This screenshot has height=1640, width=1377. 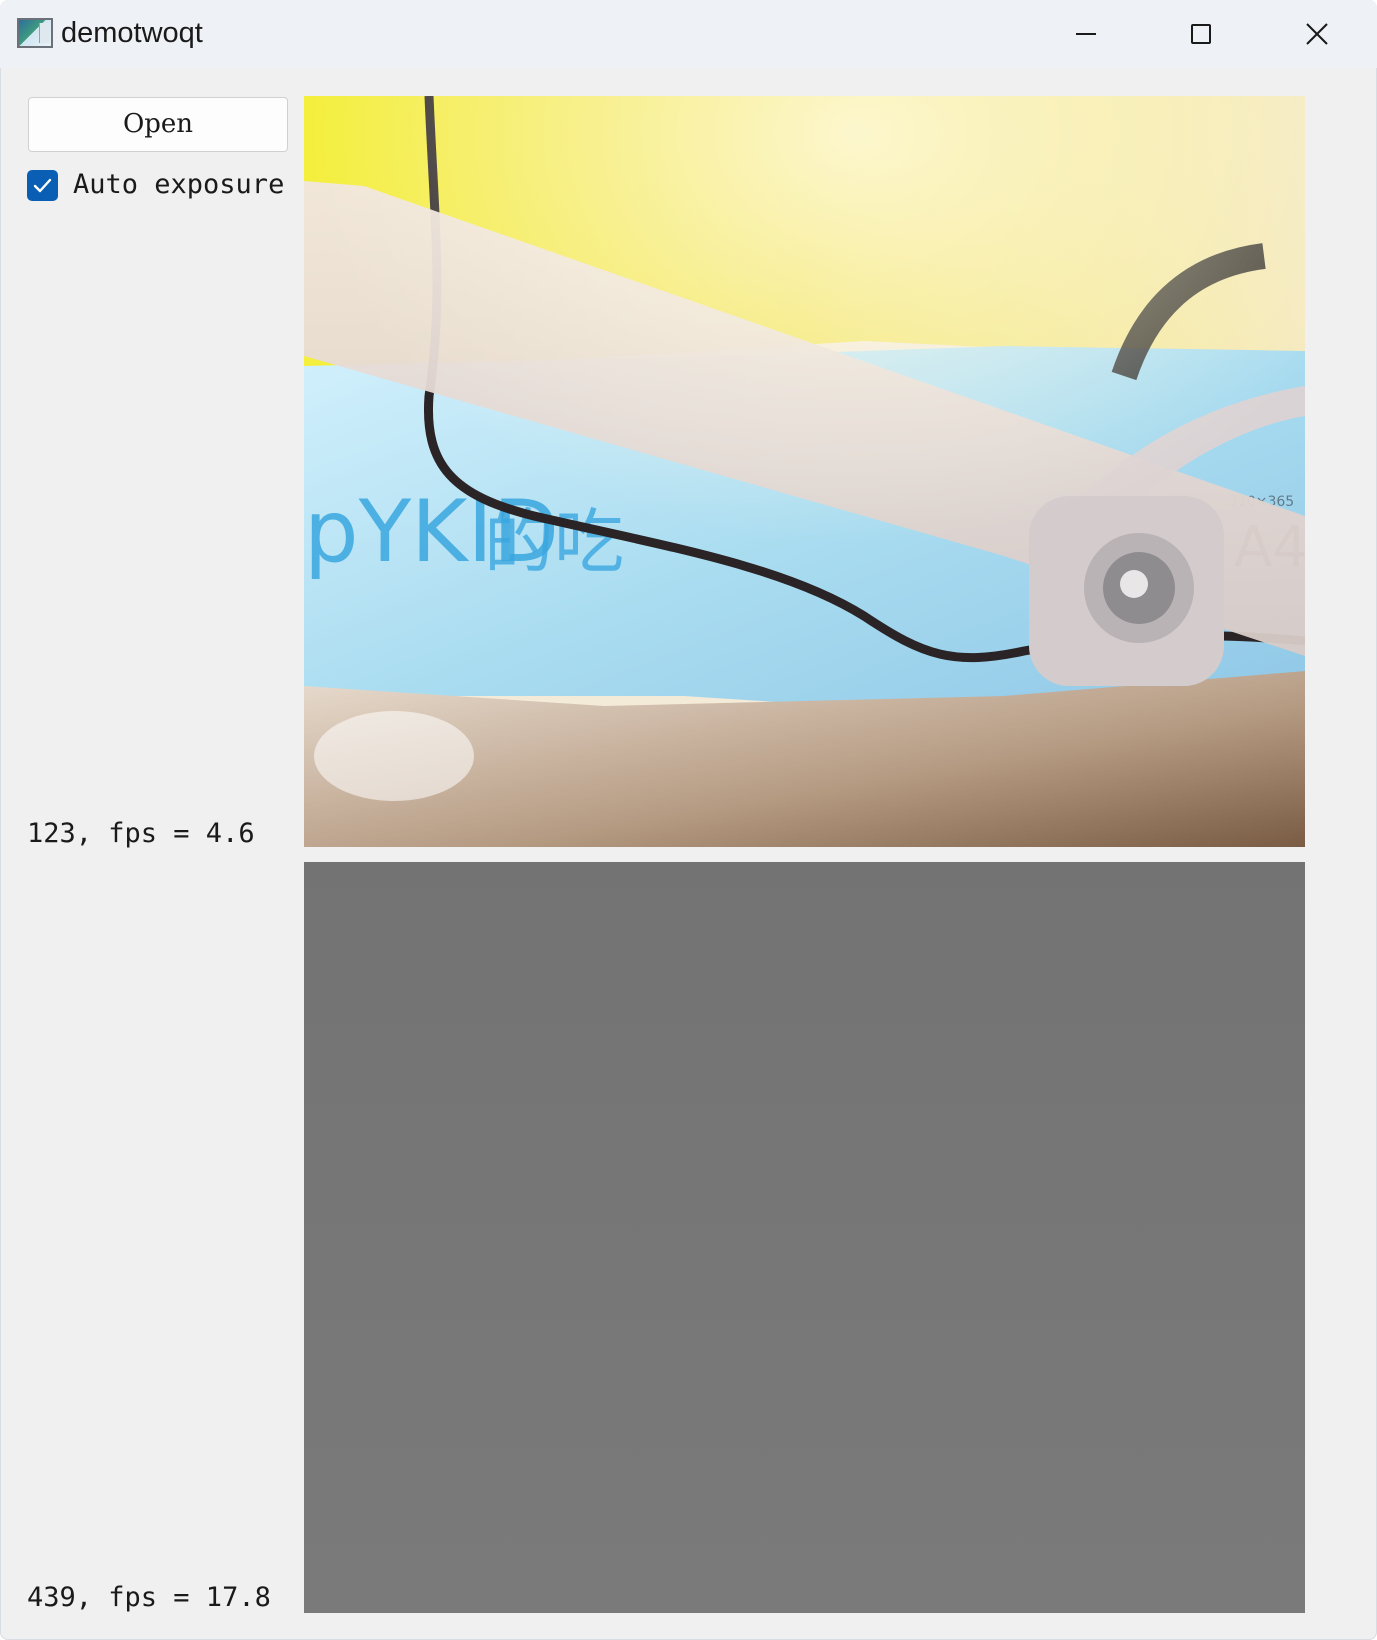 What do you see at coordinates (132, 33) in the screenshot?
I see `window-title: demotwoqt` at bounding box center [132, 33].